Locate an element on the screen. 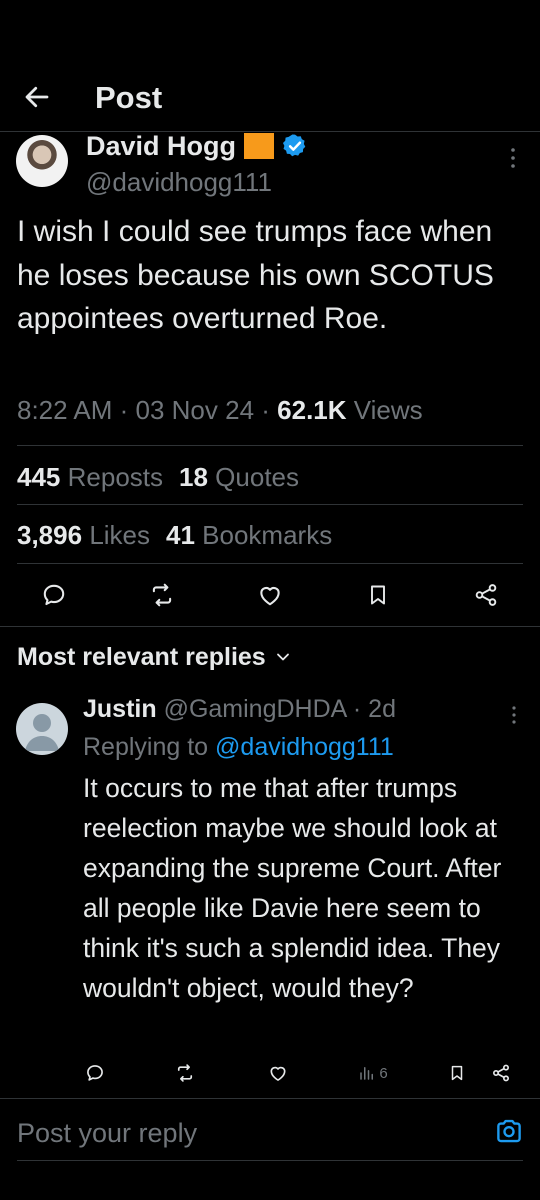 Image resolution: width=540 pixels, height=1200 pixels. arrow-left-icon is located at coordinates (37, 97).